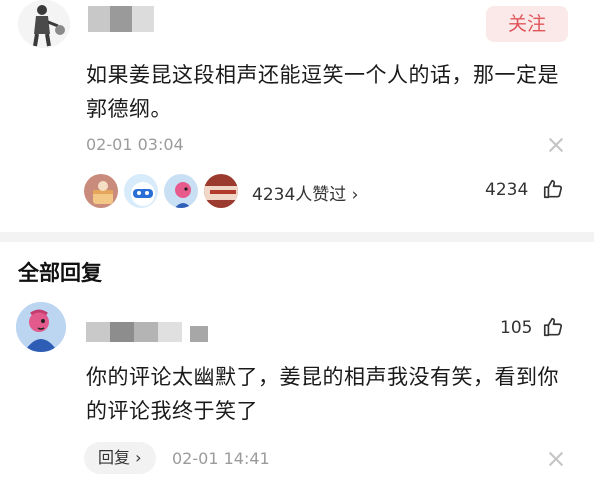  Describe the element at coordinates (322, 92) in the screenshot. I see `comment-text: 如果姜昆这段相声还能逗笑一个人的话，那一定是郭德纲。` at that location.